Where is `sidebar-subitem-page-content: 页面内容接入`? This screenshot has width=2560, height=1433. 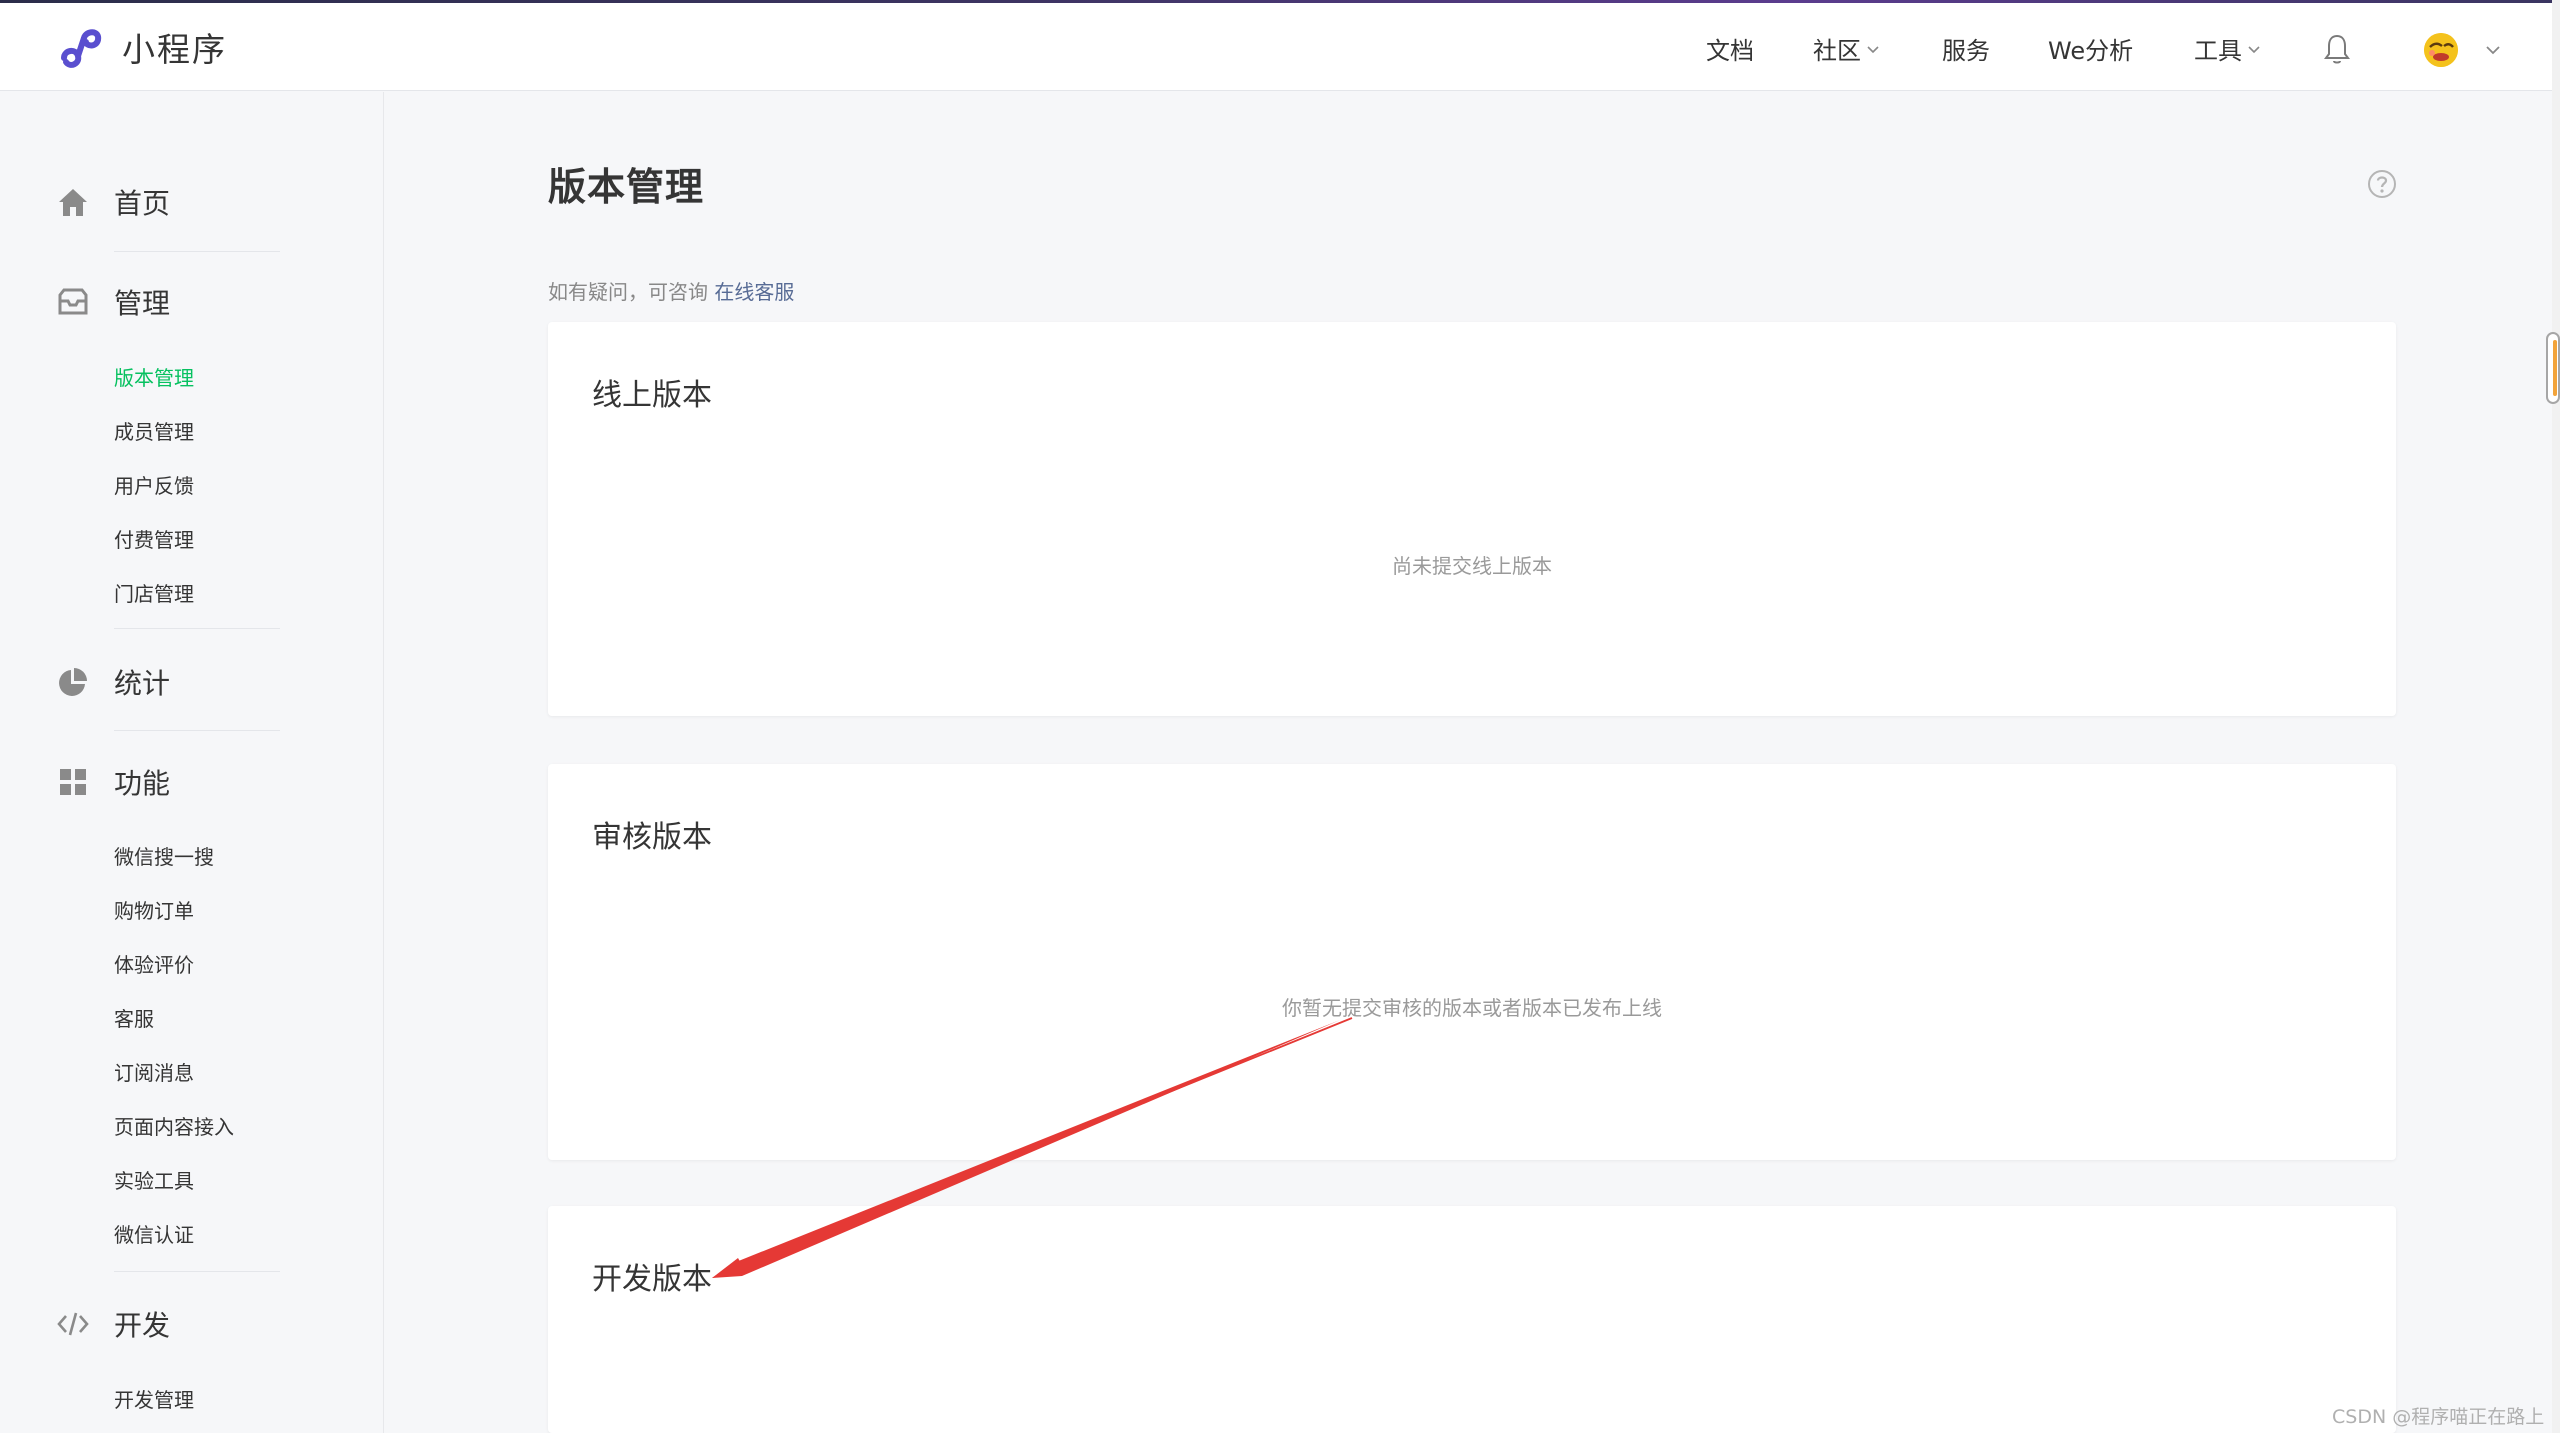 sidebar-subitem-page-content: 页面内容接入 is located at coordinates (174, 1125).